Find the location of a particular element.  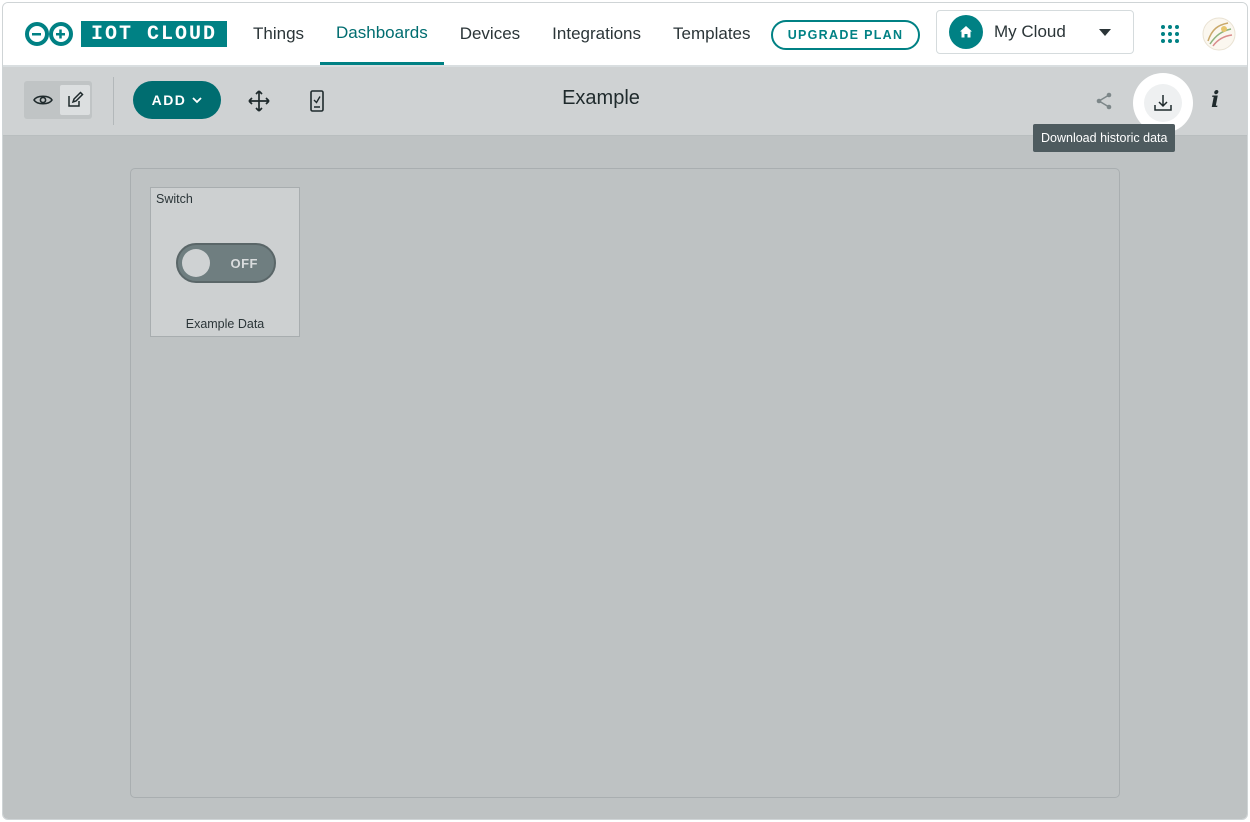

nav-devices: Devices is located at coordinates (490, 34).